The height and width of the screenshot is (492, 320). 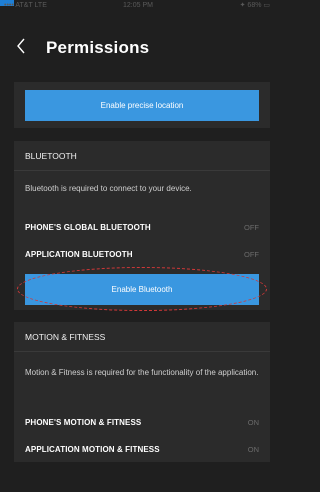 I want to click on status-time: 12:05 PM, so click(x=138, y=5).